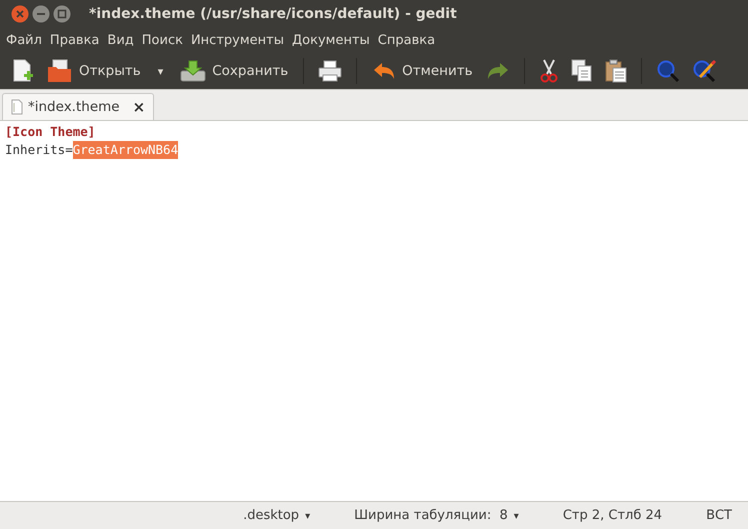 This screenshot has width=748, height=529. Describe the element at coordinates (161, 71) in the screenshot. I see `dropdown-button: ▾` at that location.